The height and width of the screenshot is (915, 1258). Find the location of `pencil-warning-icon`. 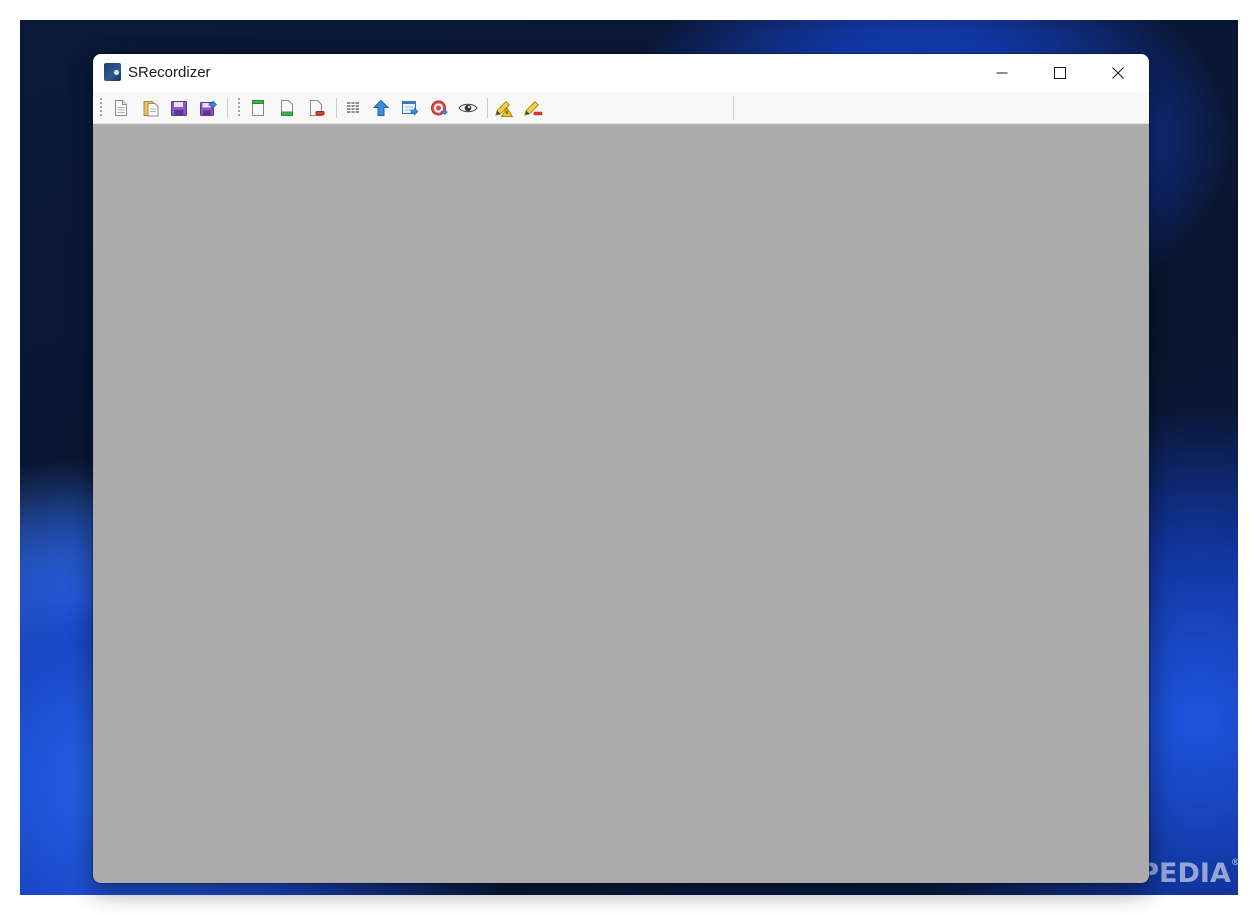

pencil-warning-icon is located at coordinates (504, 108).